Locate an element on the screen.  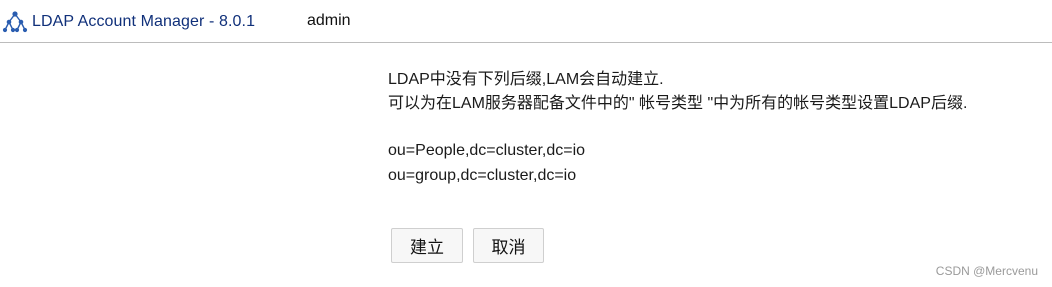
source-watermark: CSDN @Mercvenu is located at coordinates (986, 271).